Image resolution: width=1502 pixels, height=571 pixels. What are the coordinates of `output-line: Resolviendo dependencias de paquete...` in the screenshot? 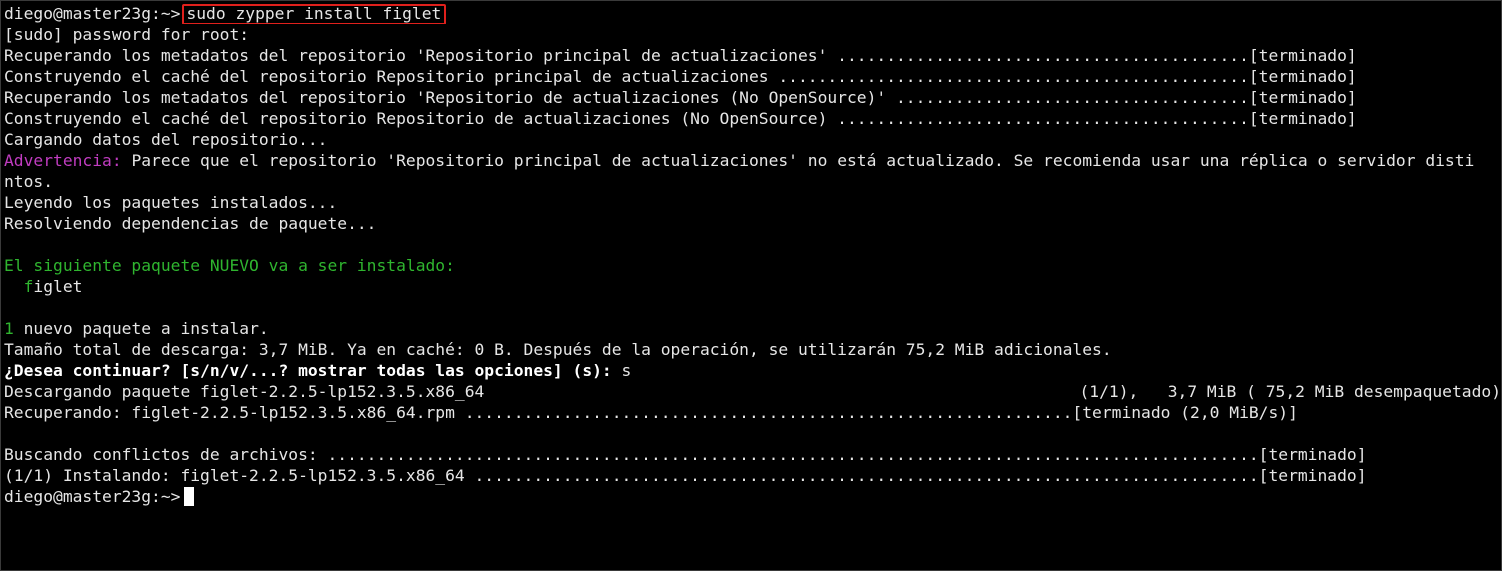 It's located at (190, 223).